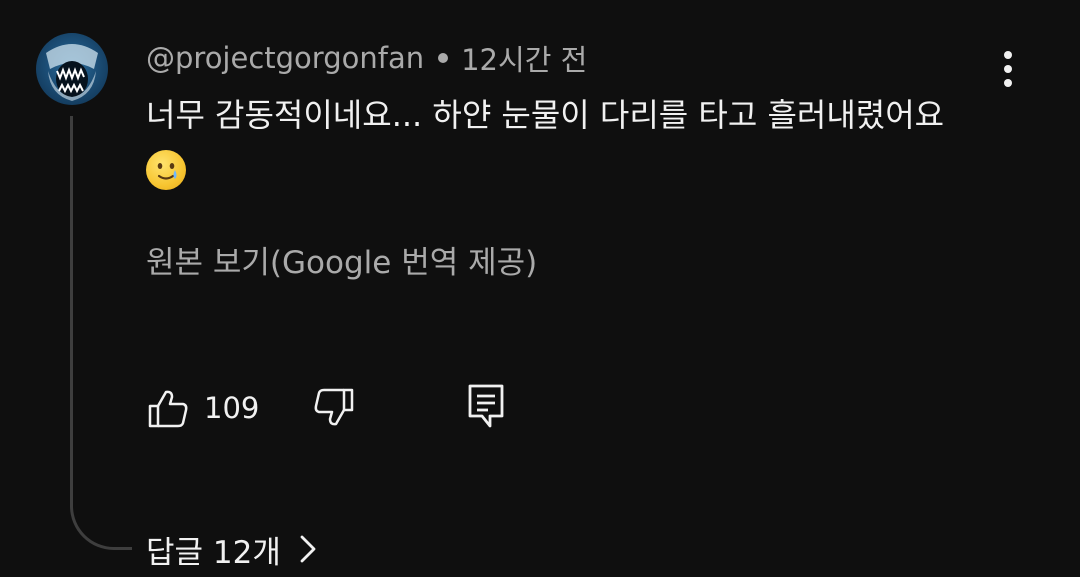 Image resolution: width=1080 pixels, height=577 pixels. I want to click on thumb-down-icon, so click(334, 407).